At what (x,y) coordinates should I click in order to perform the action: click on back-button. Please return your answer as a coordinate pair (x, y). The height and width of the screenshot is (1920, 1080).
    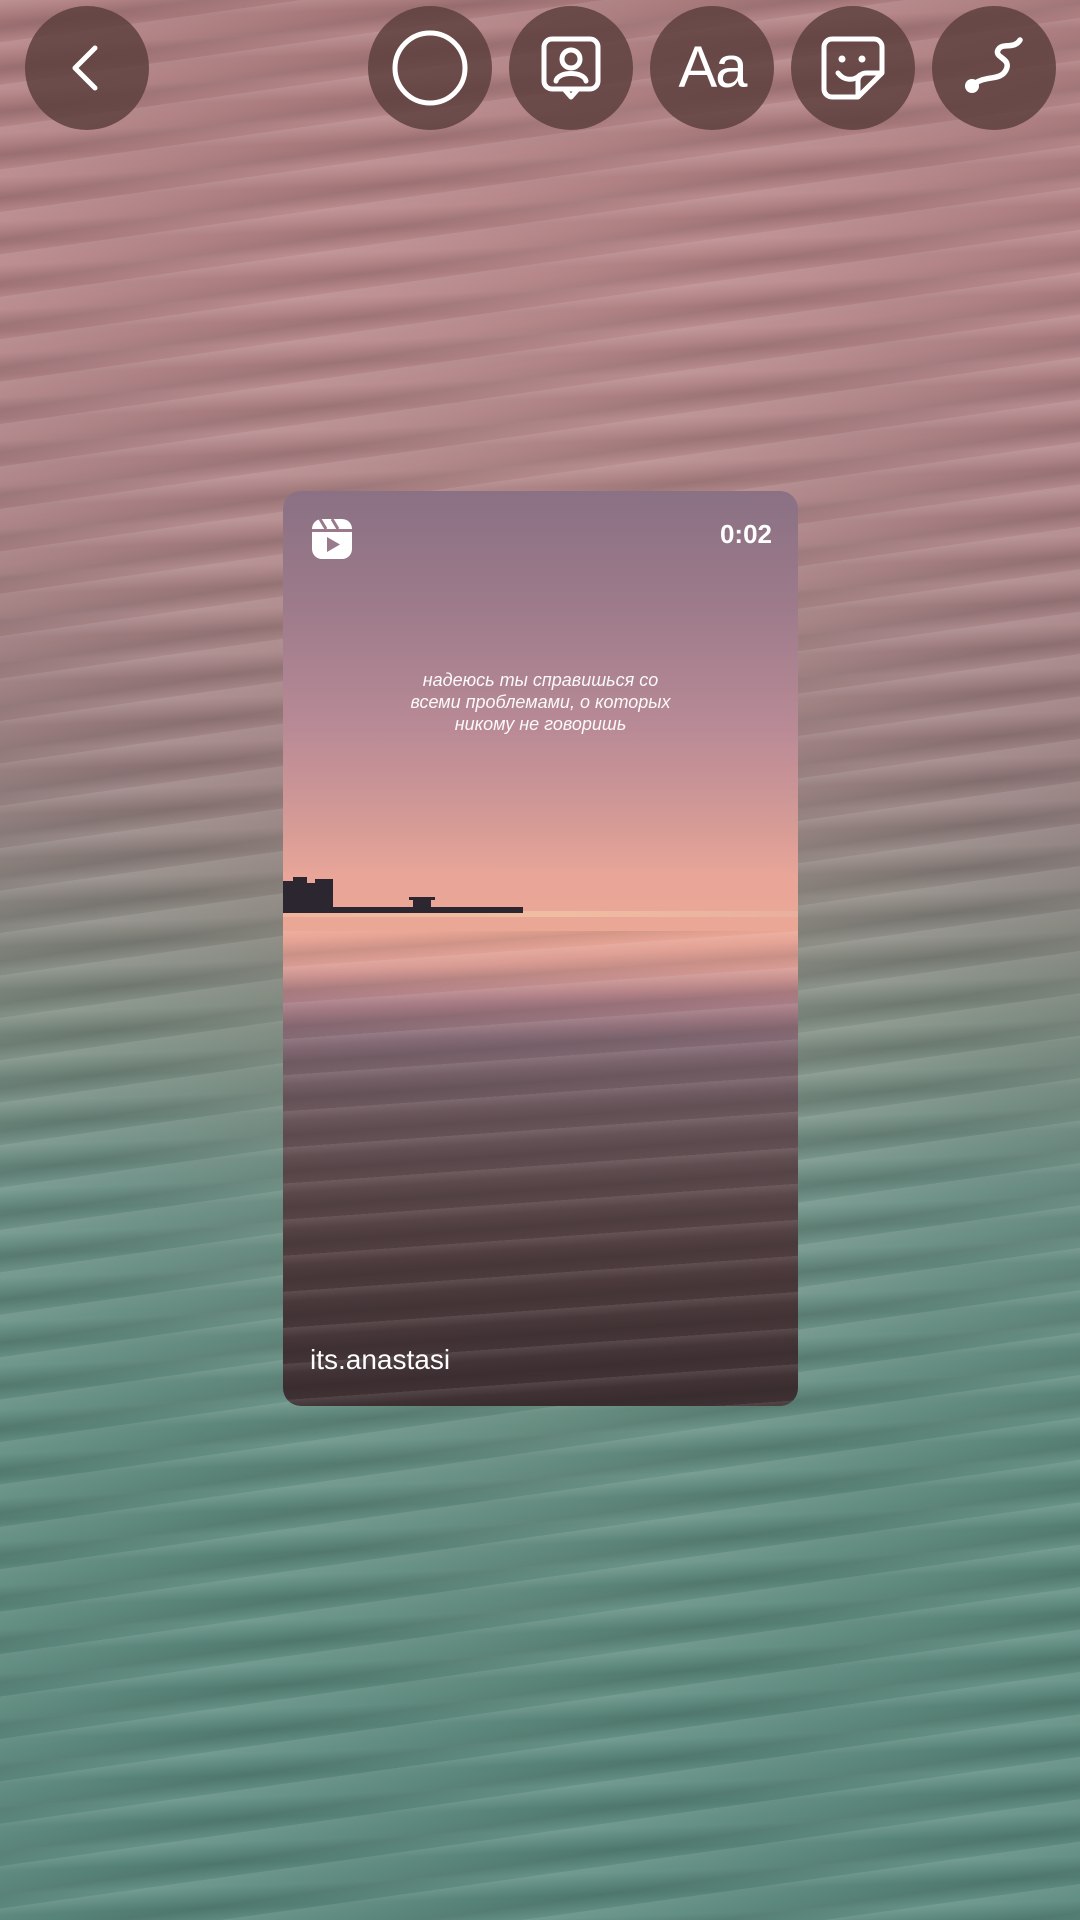
    Looking at the image, I should click on (87, 68).